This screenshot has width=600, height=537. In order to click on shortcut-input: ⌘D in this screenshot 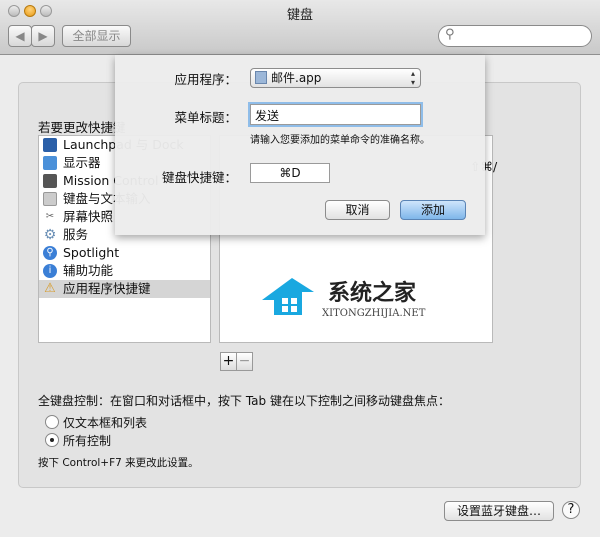, I will do `click(290, 173)`.